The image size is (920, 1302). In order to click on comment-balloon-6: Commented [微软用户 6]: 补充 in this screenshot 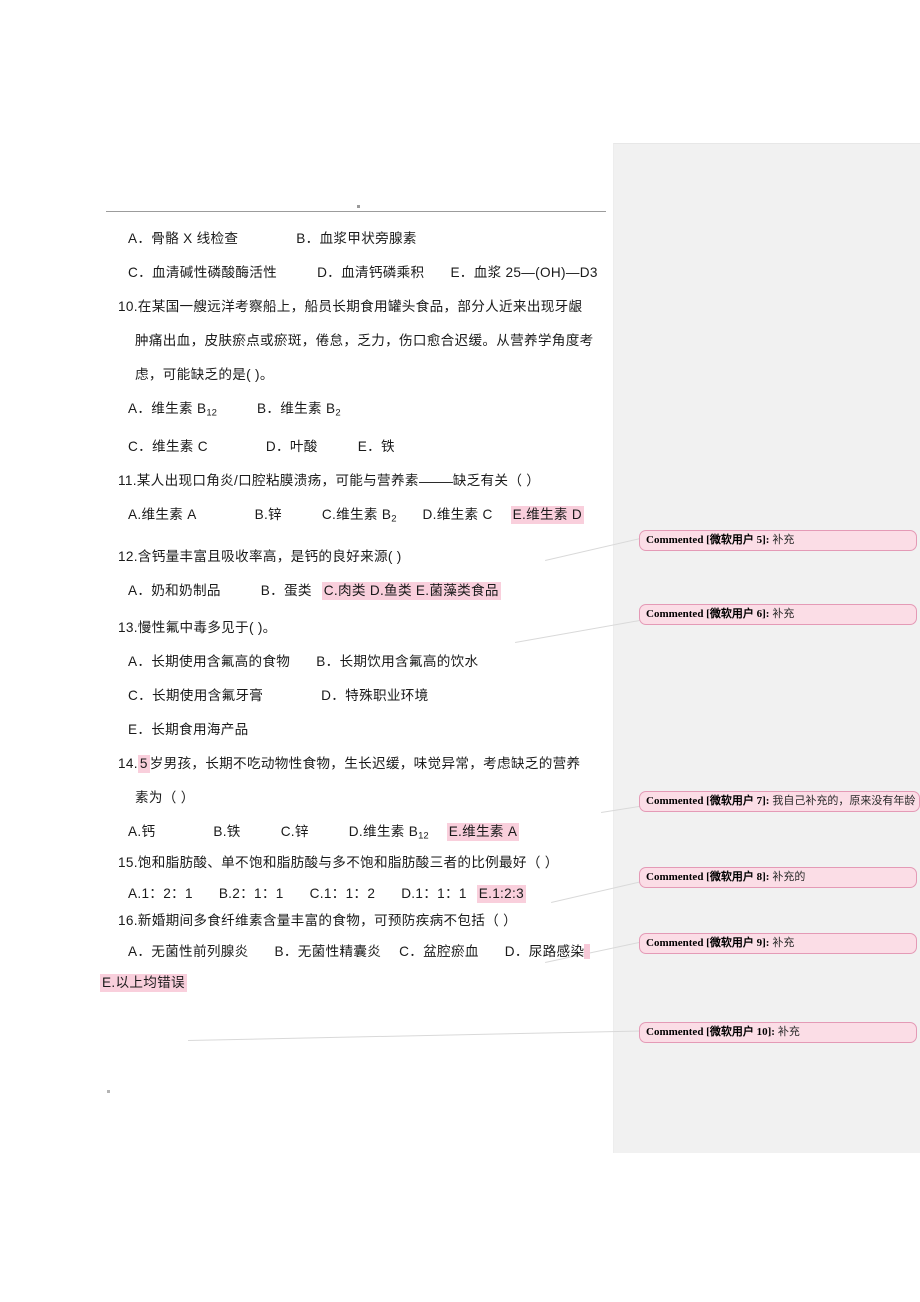, I will do `click(778, 614)`.